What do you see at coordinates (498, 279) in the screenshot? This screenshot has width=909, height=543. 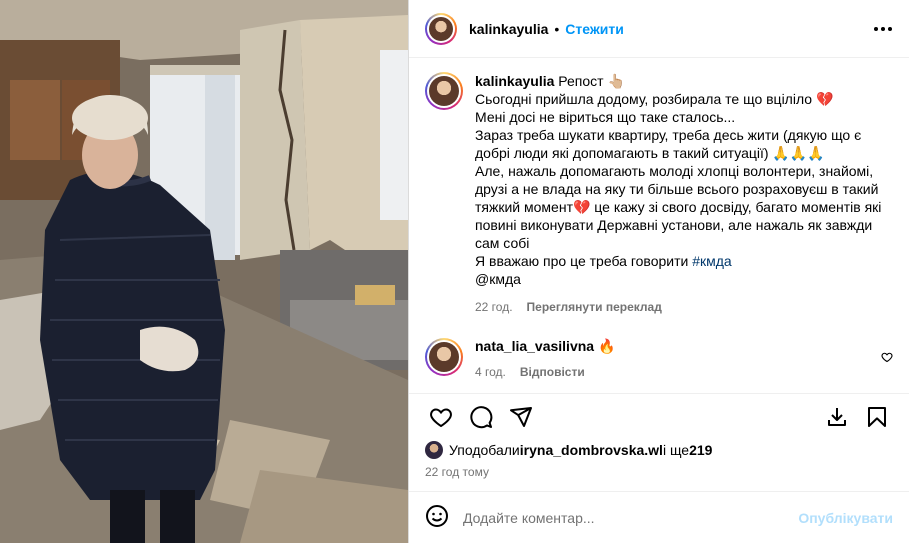 I see `mention-link: @кмда` at bounding box center [498, 279].